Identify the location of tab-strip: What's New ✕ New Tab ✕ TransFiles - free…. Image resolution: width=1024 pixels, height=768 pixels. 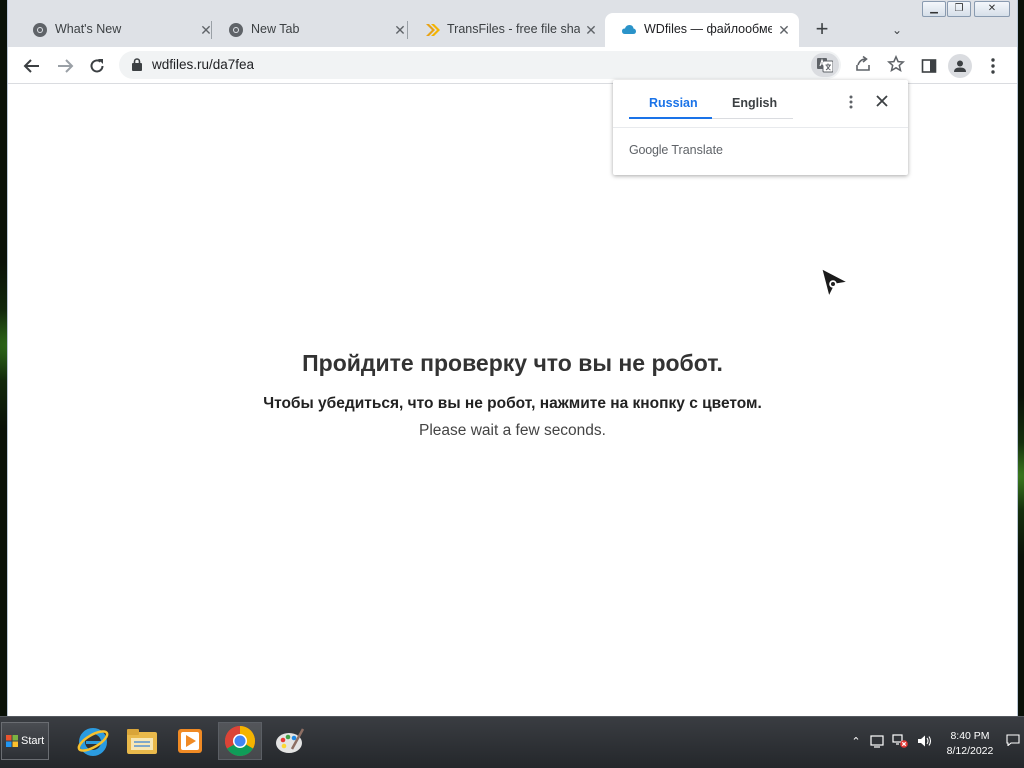
(512, 23).